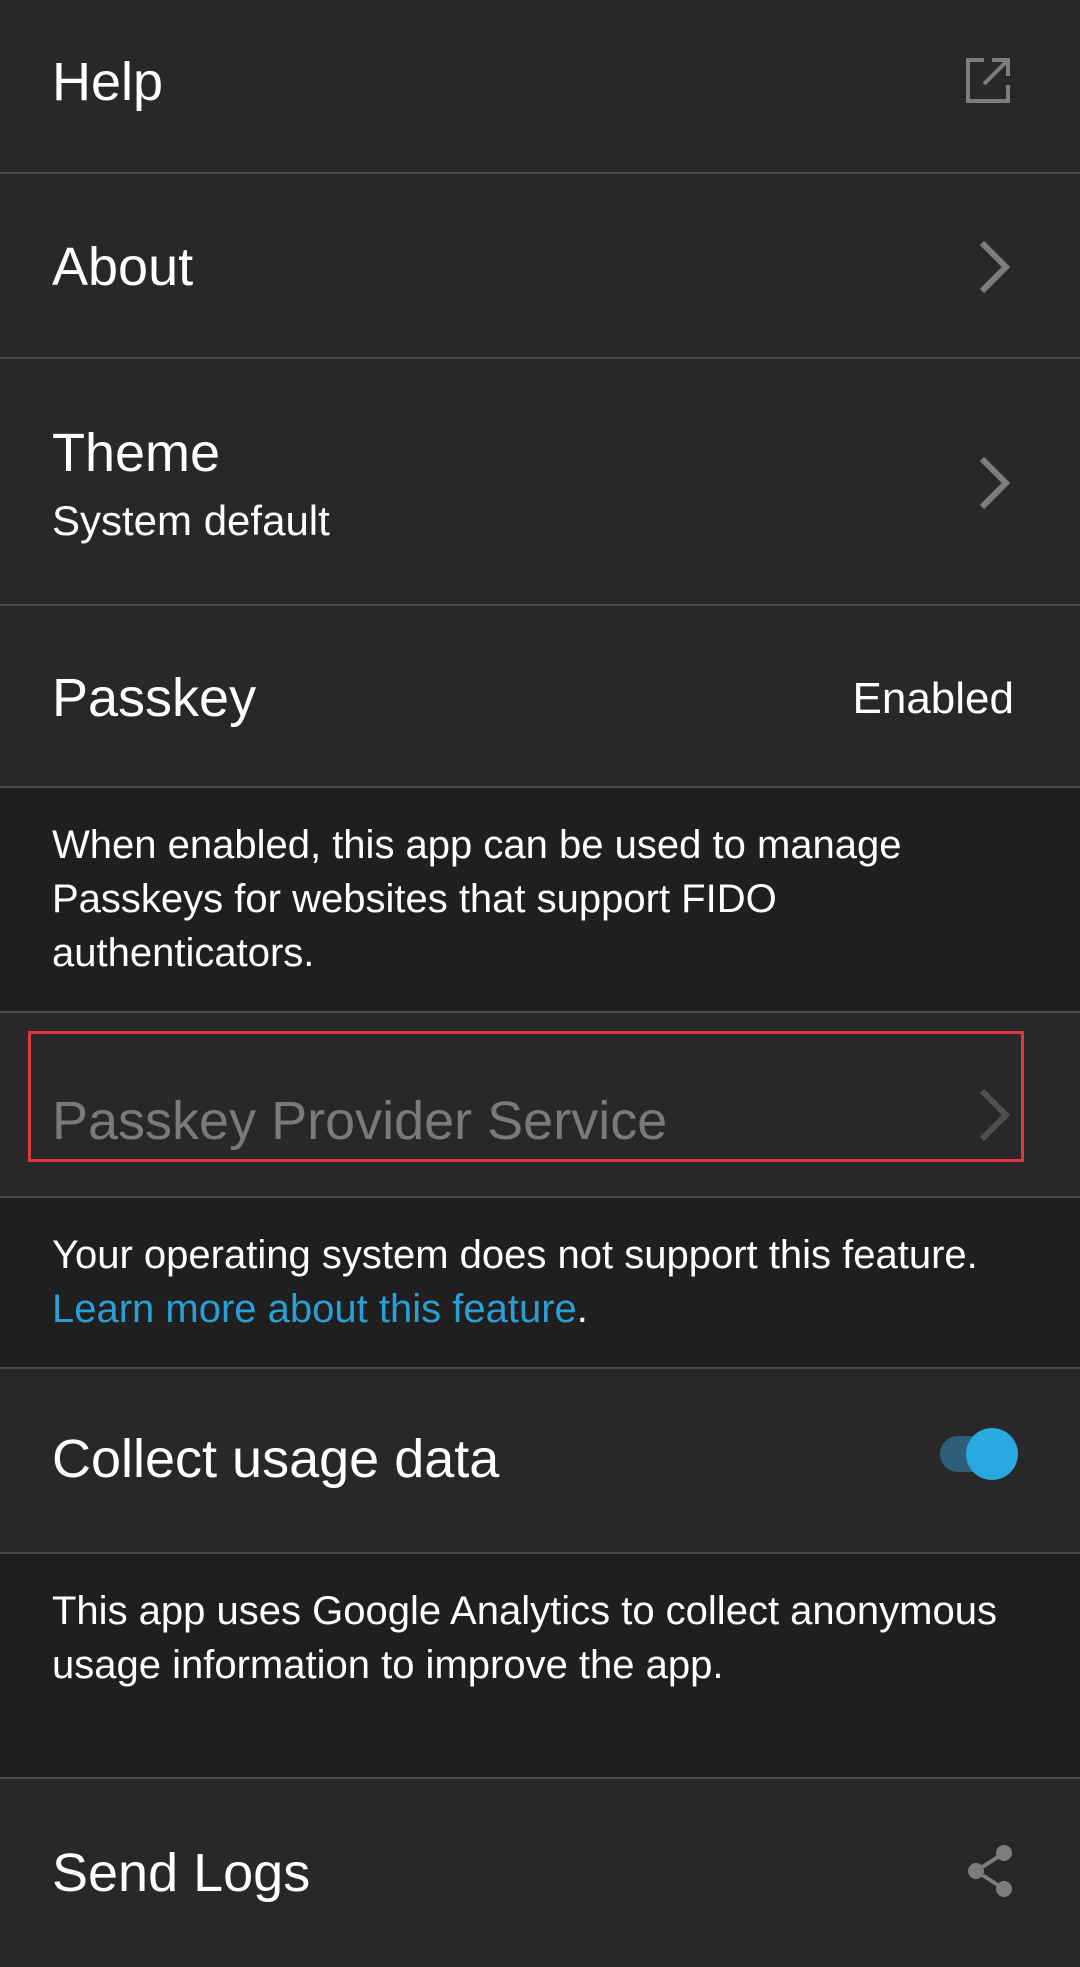  Describe the element at coordinates (191, 520) in the screenshot. I see `theme-value: System default` at that location.